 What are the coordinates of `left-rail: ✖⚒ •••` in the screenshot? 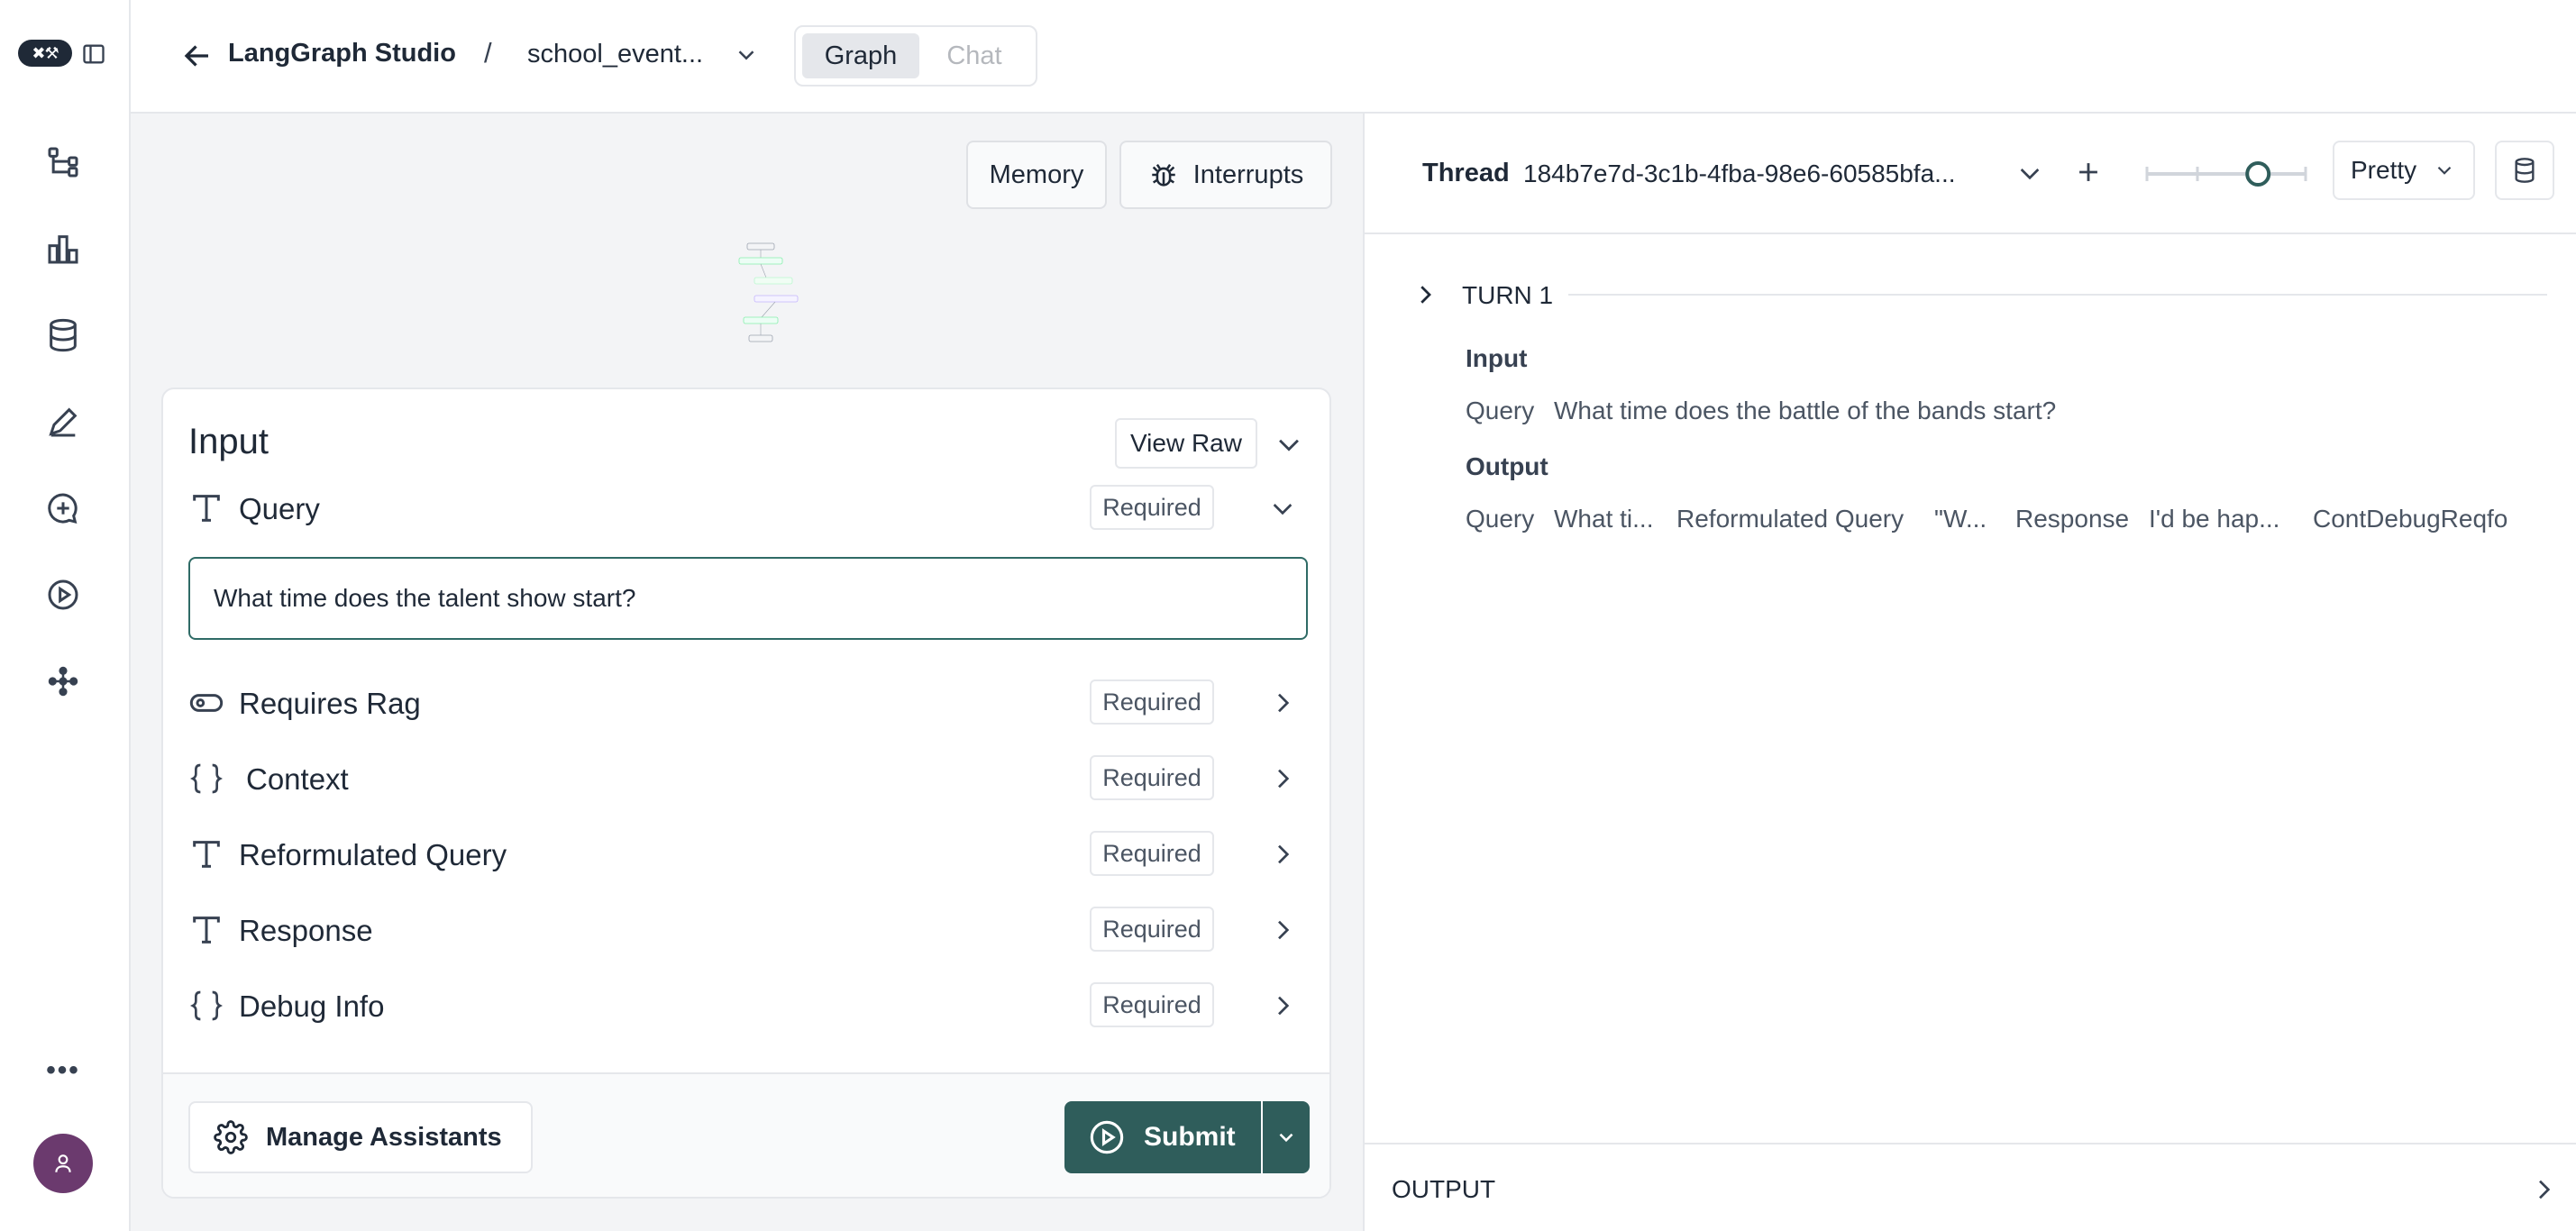 It's located at (65, 615).